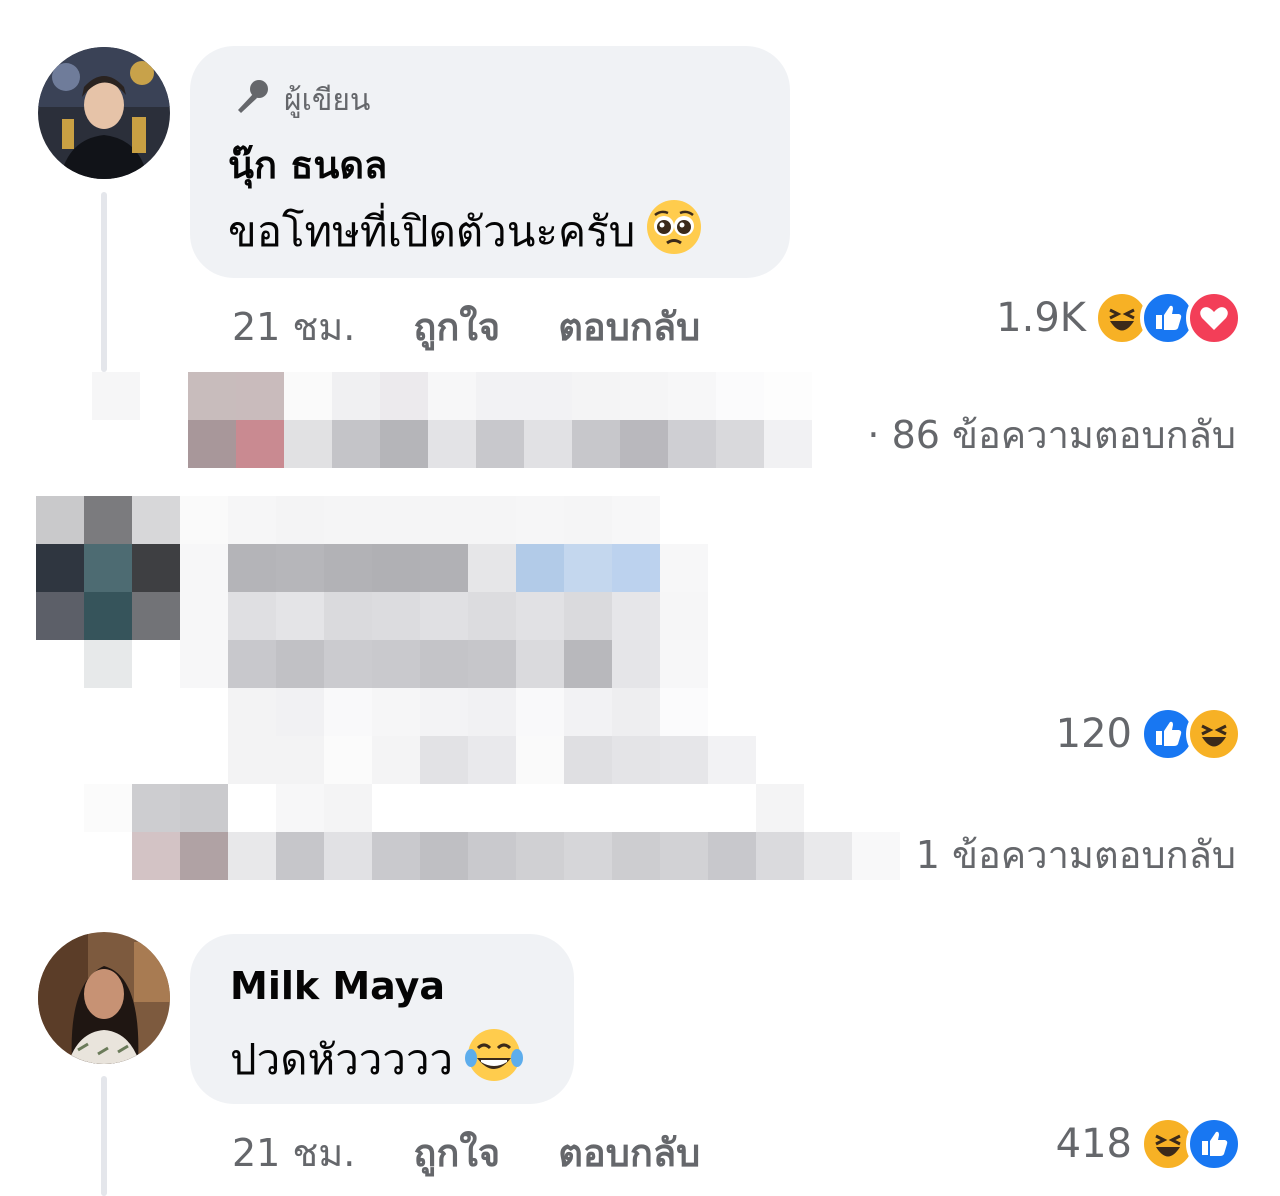 This screenshot has height=1196, width=1280. Describe the element at coordinates (252, 100) in the screenshot. I see `microphone-icon` at that location.